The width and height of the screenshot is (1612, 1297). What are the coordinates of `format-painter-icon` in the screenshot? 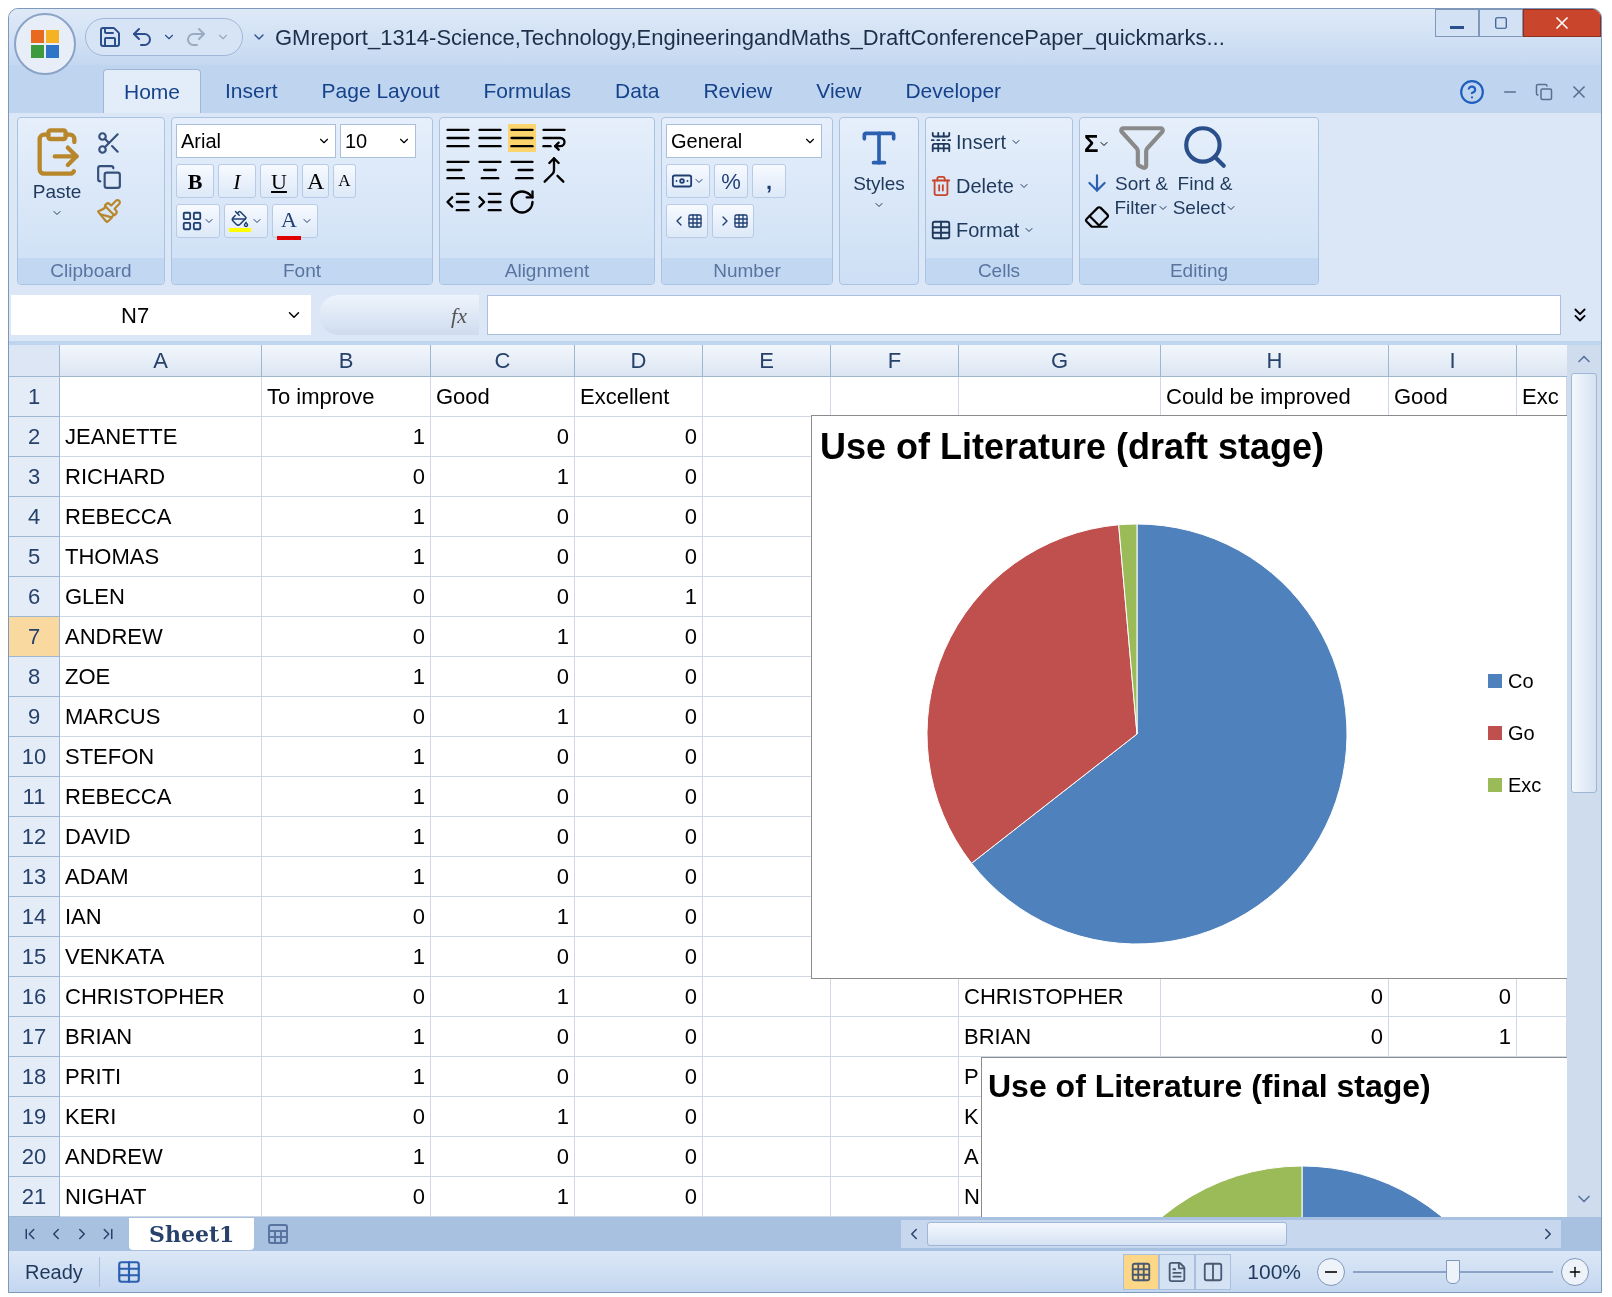 It's located at (109, 211).